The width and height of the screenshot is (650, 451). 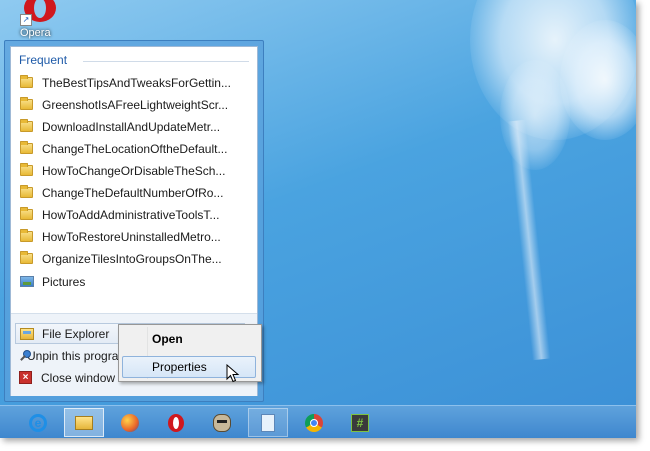 I want to click on chrome-icon, so click(x=314, y=422).